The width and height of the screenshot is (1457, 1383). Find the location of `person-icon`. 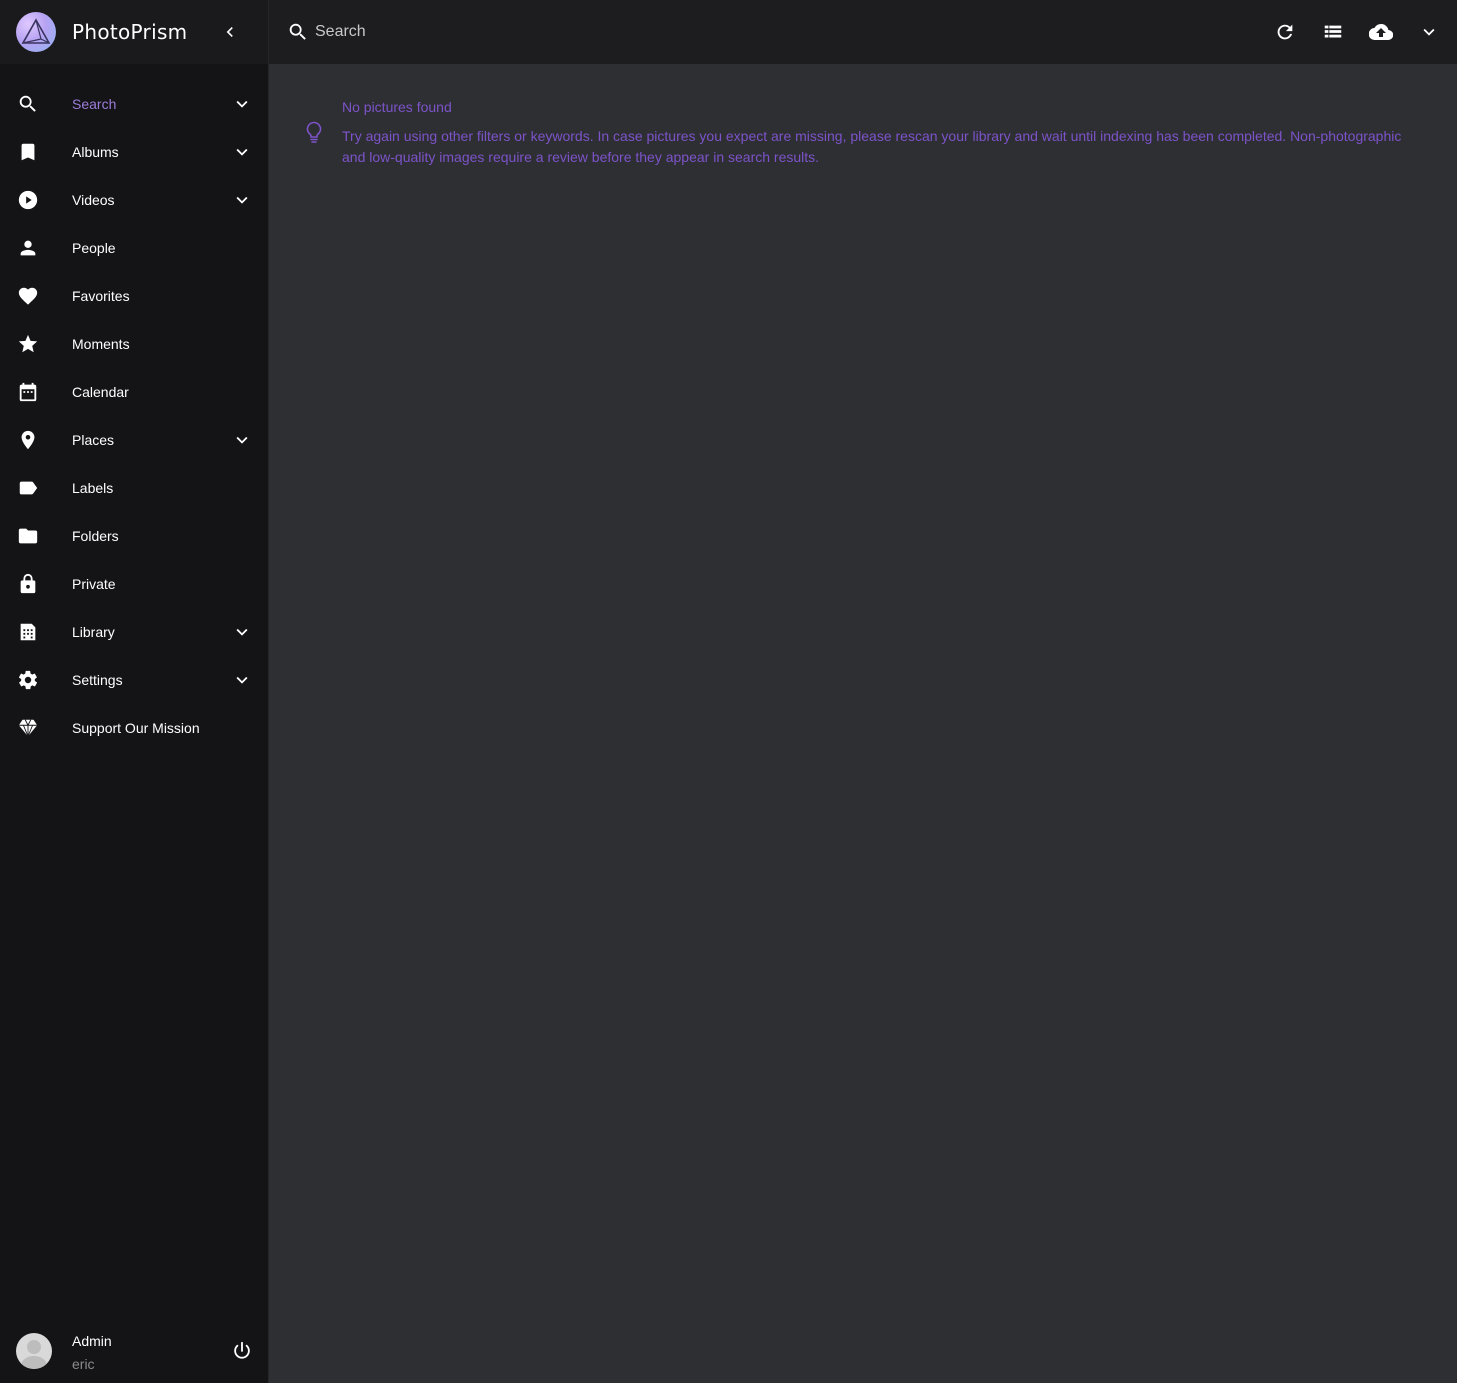

person-icon is located at coordinates (28, 248).